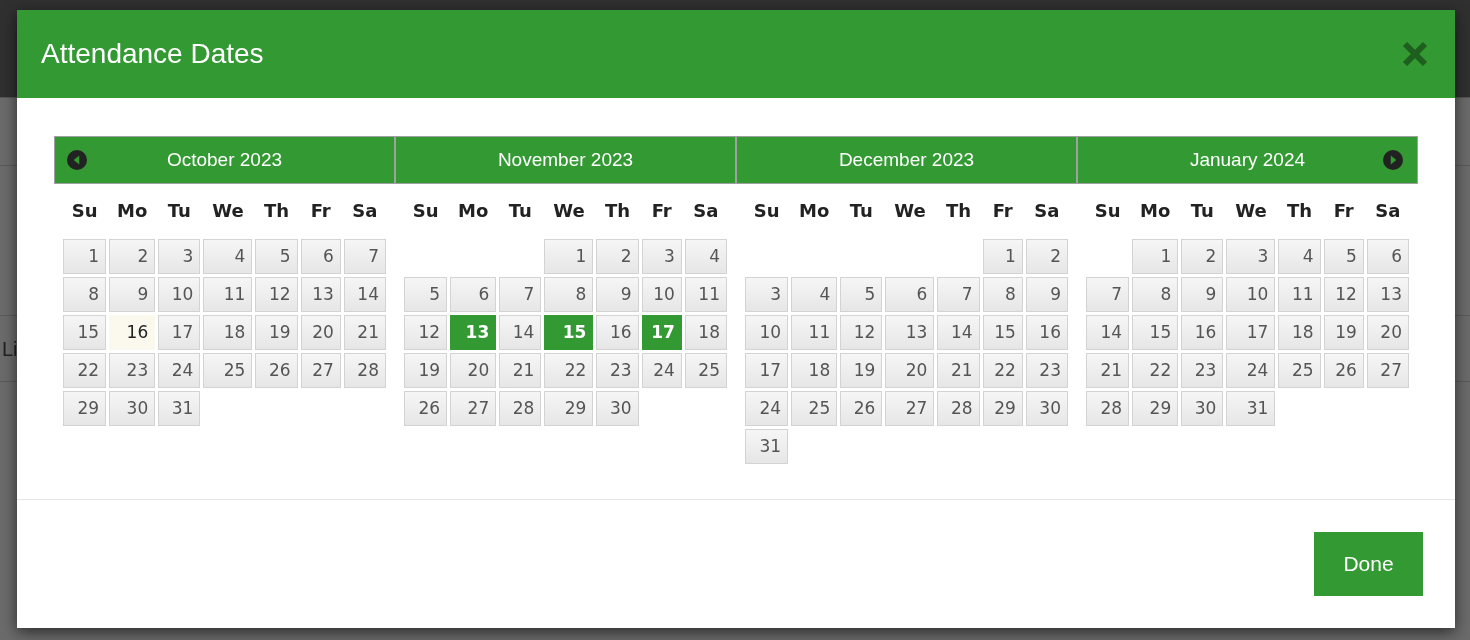 This screenshot has width=1470, height=640. Describe the element at coordinates (1368, 564) in the screenshot. I see `done-button: Done` at that location.